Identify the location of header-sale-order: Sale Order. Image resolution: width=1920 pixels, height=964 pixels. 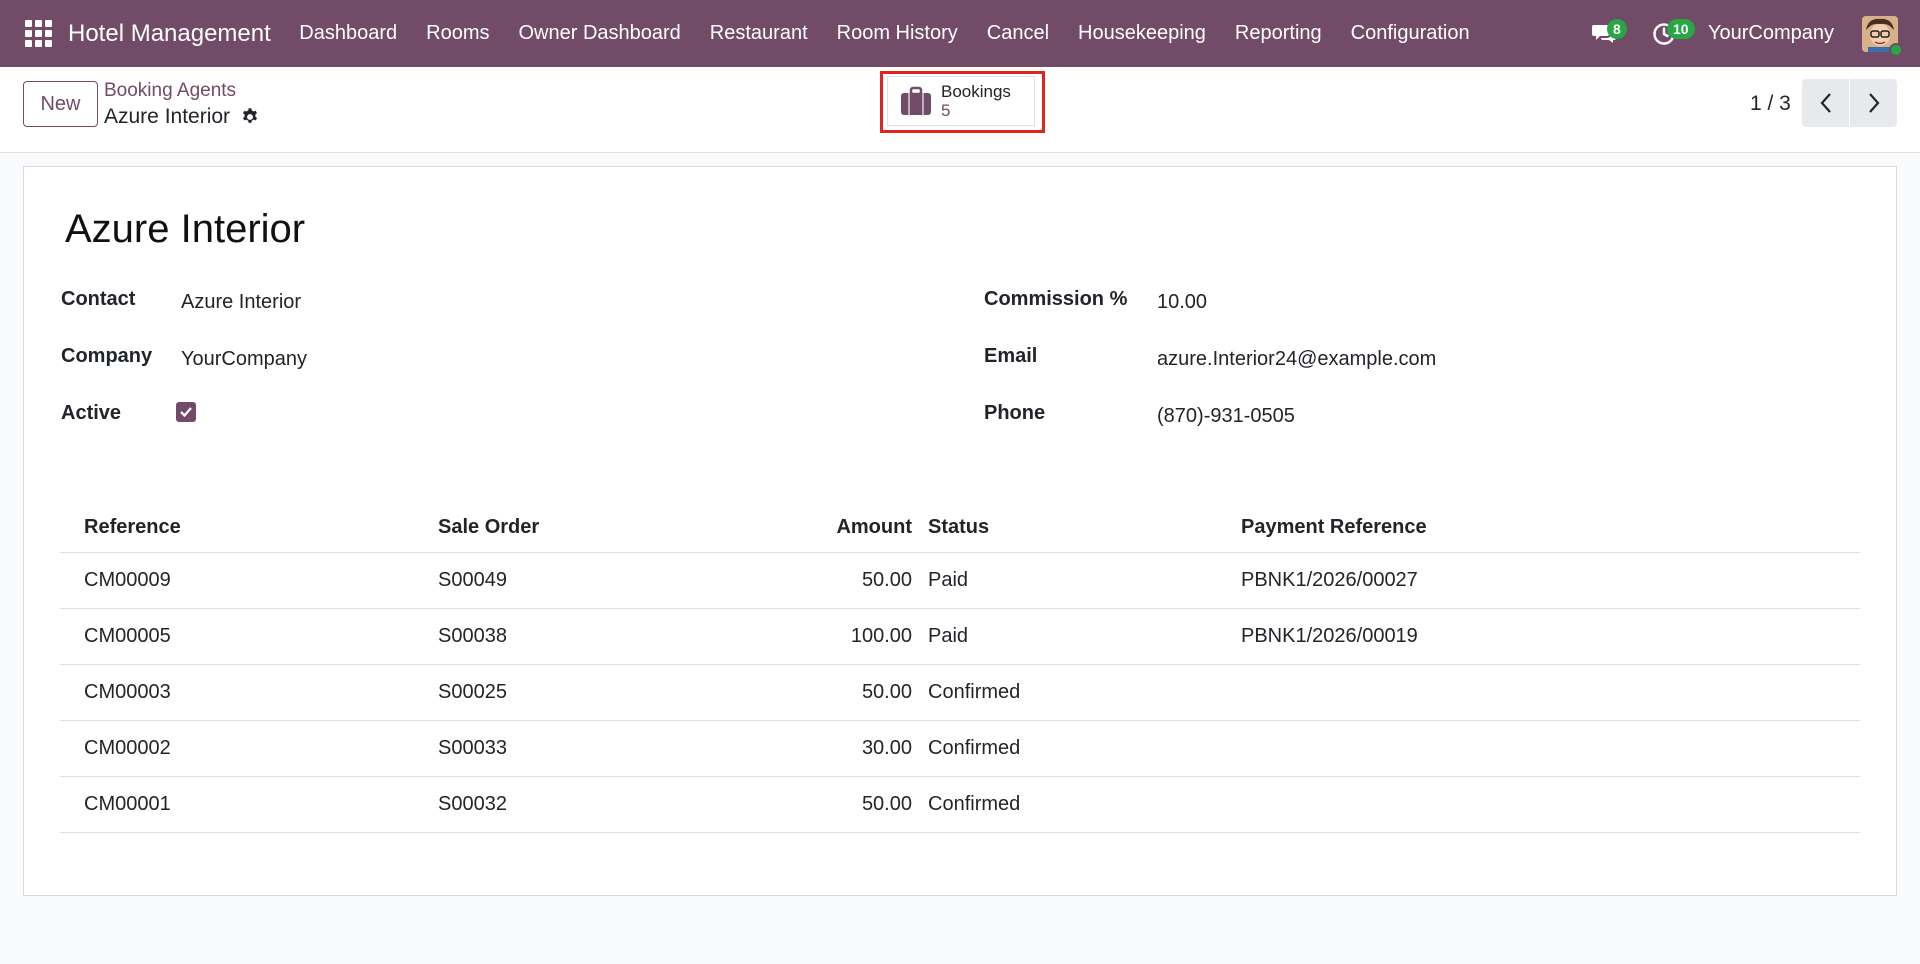
(488, 527).